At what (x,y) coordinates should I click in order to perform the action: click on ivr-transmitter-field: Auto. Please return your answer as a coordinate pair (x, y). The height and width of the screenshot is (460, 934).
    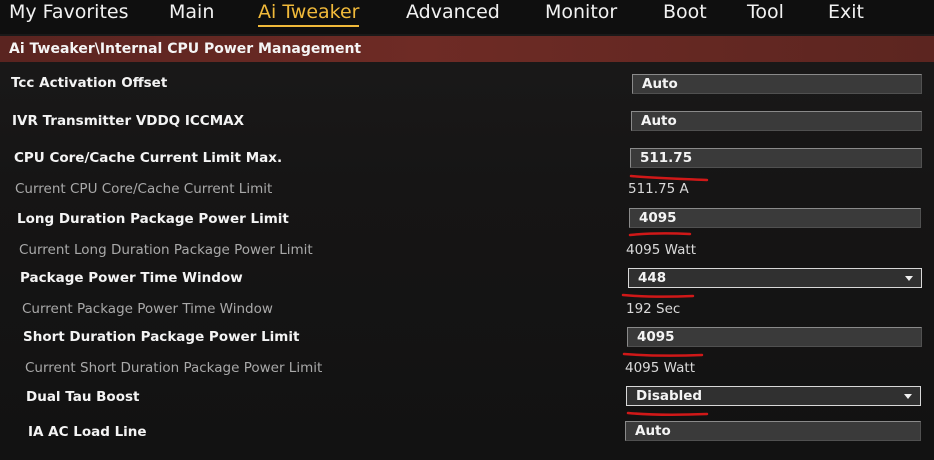
    Looking at the image, I should click on (776, 121).